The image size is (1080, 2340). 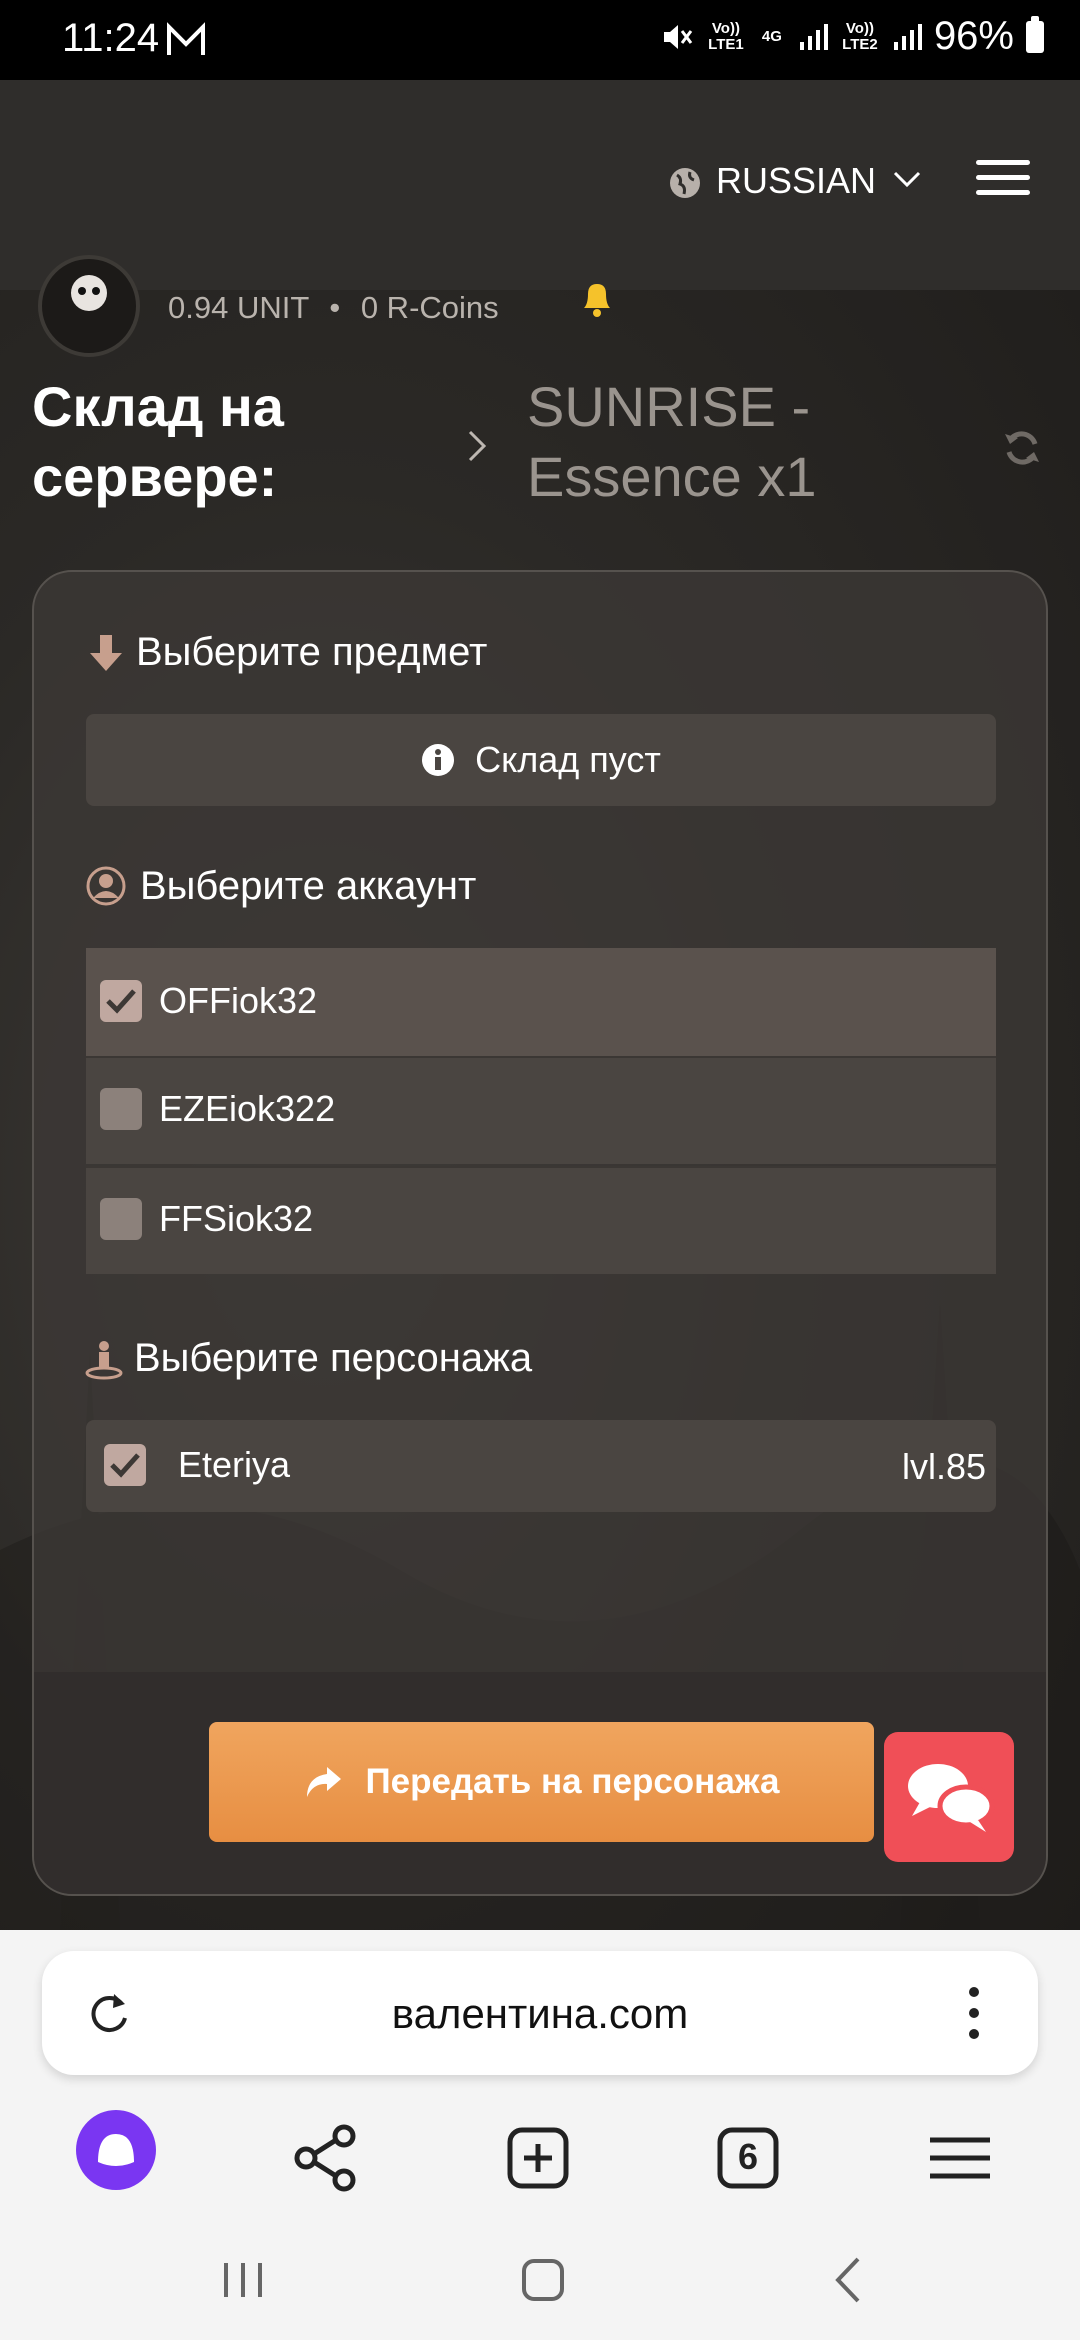 I want to click on character-level: lvl.85, so click(x=943, y=1466).